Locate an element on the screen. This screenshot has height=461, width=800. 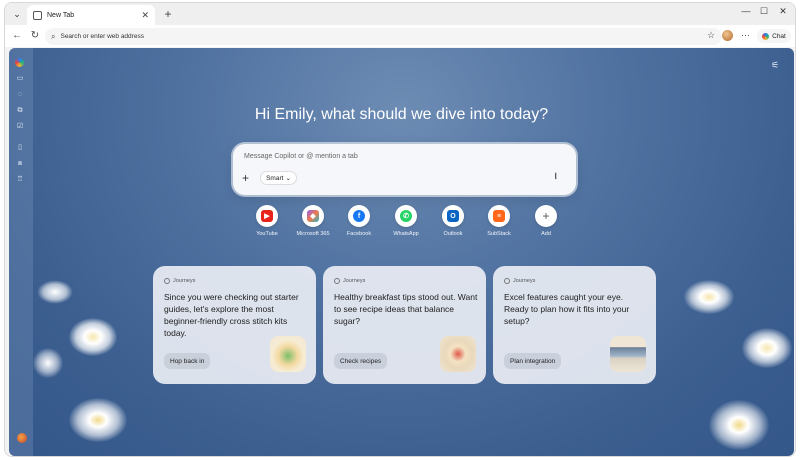
chat-label: Chat is located at coordinates (779, 36).